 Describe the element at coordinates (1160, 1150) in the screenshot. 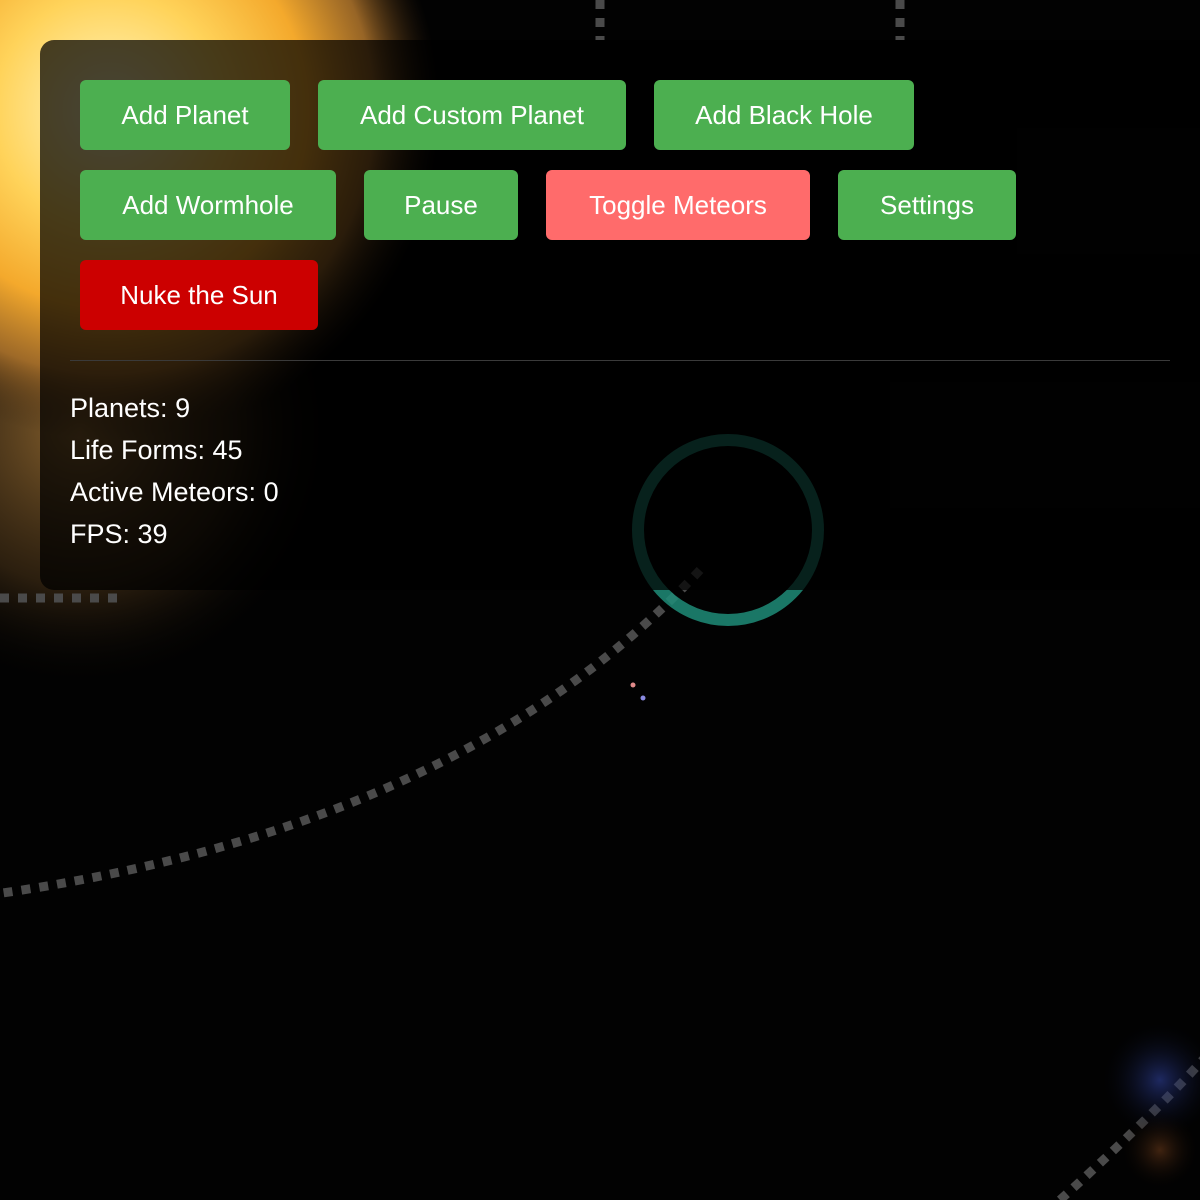

I see `distant-planet` at that location.